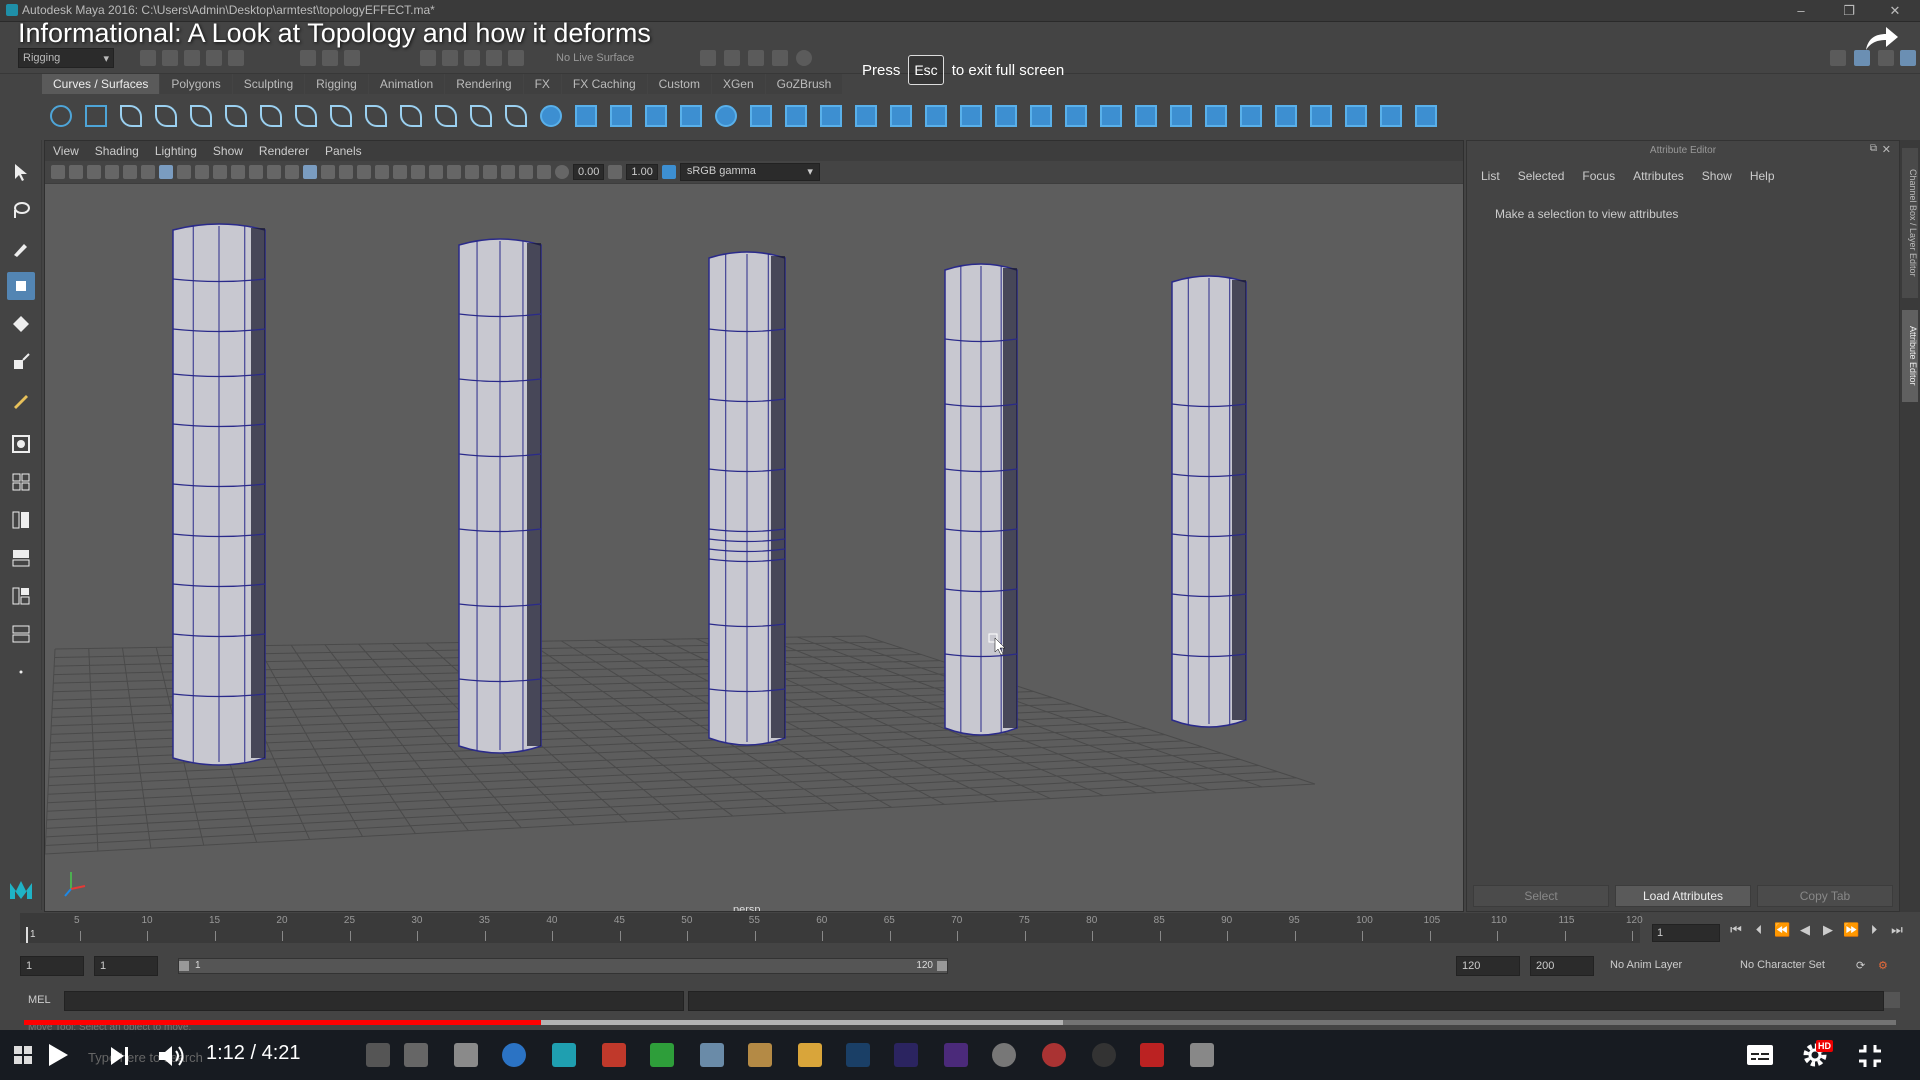  What do you see at coordinates (340, 116) in the screenshot?
I see `curve-fillet-icon` at bounding box center [340, 116].